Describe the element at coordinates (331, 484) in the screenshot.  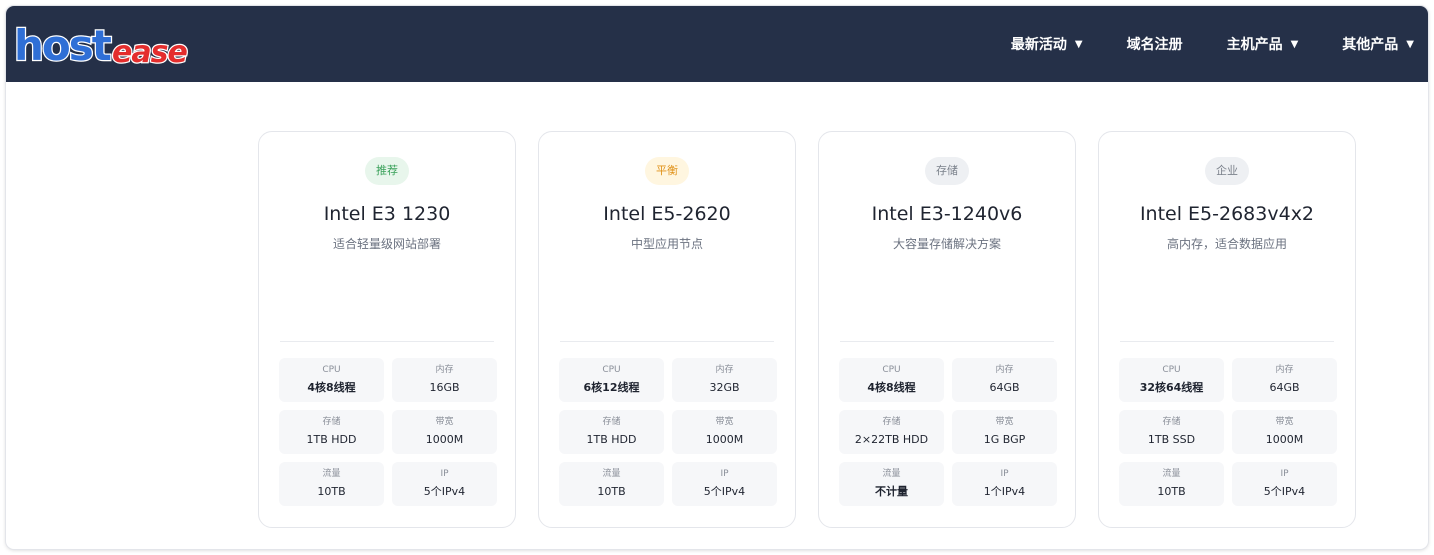
I see `spec-traffic: 流量 10TB` at that location.